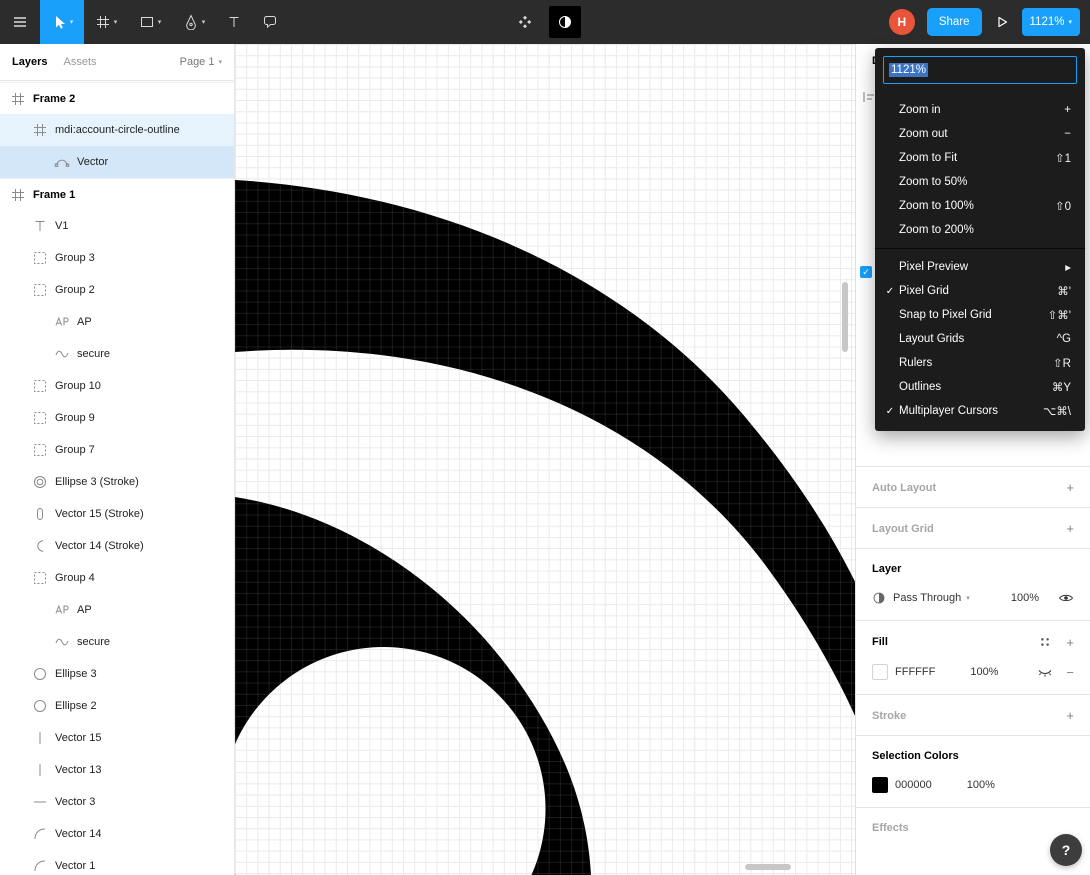 This screenshot has height=875, width=1090. What do you see at coordinates (117, 834) in the screenshot?
I see `layer-row: Vector 14` at bounding box center [117, 834].